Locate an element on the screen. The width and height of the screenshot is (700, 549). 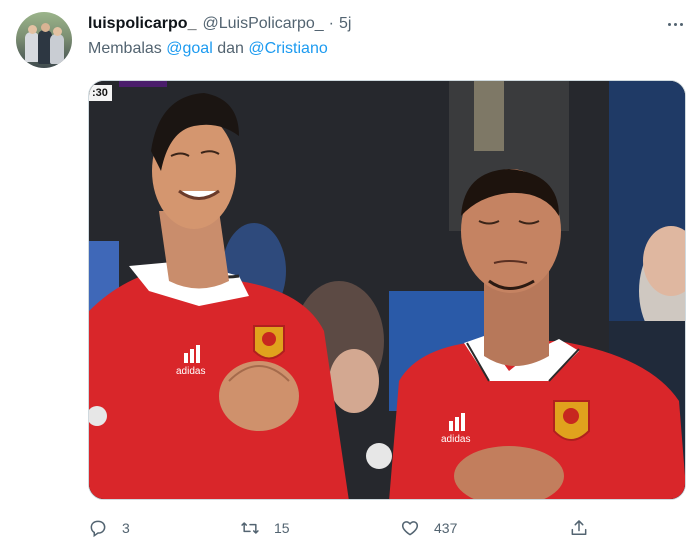
more-options-button is located at coordinates (675, 24).